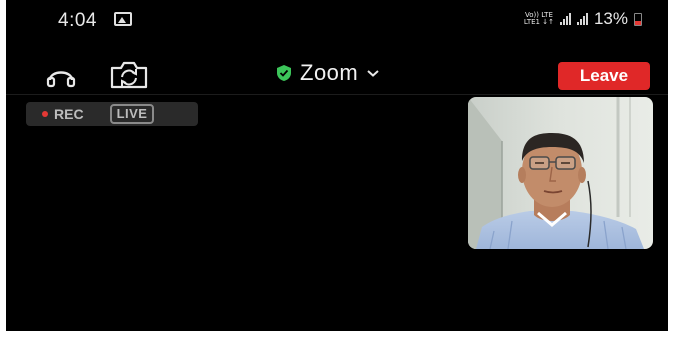 The width and height of the screenshot is (674, 337). I want to click on shield-check-icon, so click(284, 73).